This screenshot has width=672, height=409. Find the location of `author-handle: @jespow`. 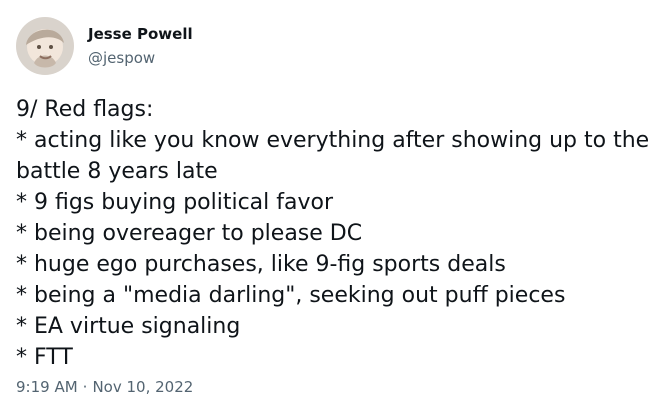

author-handle: @jespow is located at coordinates (140, 58).